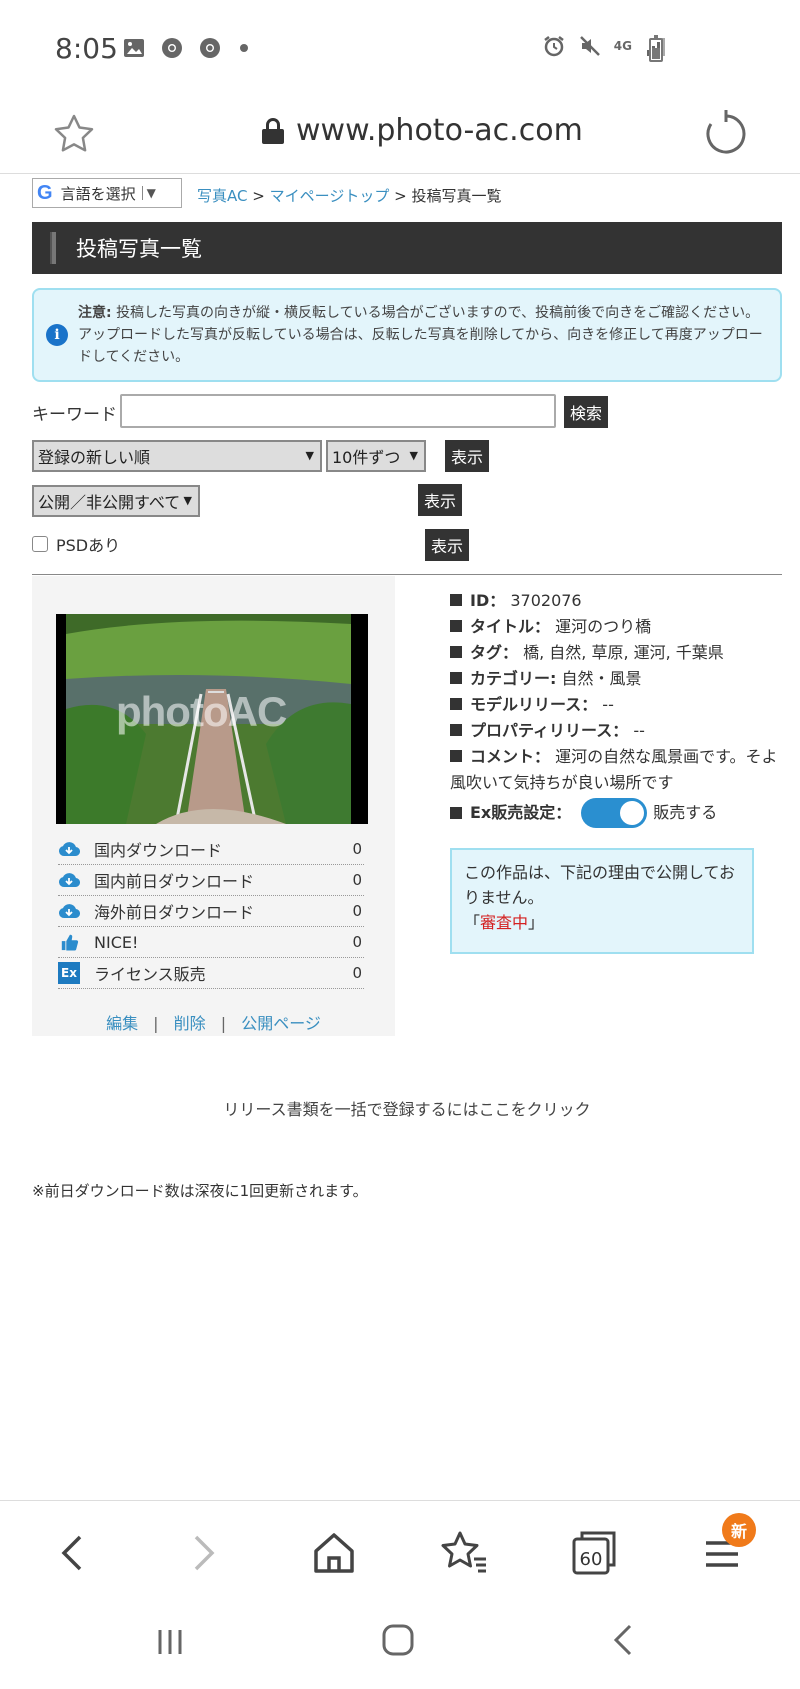 The image size is (800, 1689). Describe the element at coordinates (74, 1553) in the screenshot. I see `back-icon` at that location.